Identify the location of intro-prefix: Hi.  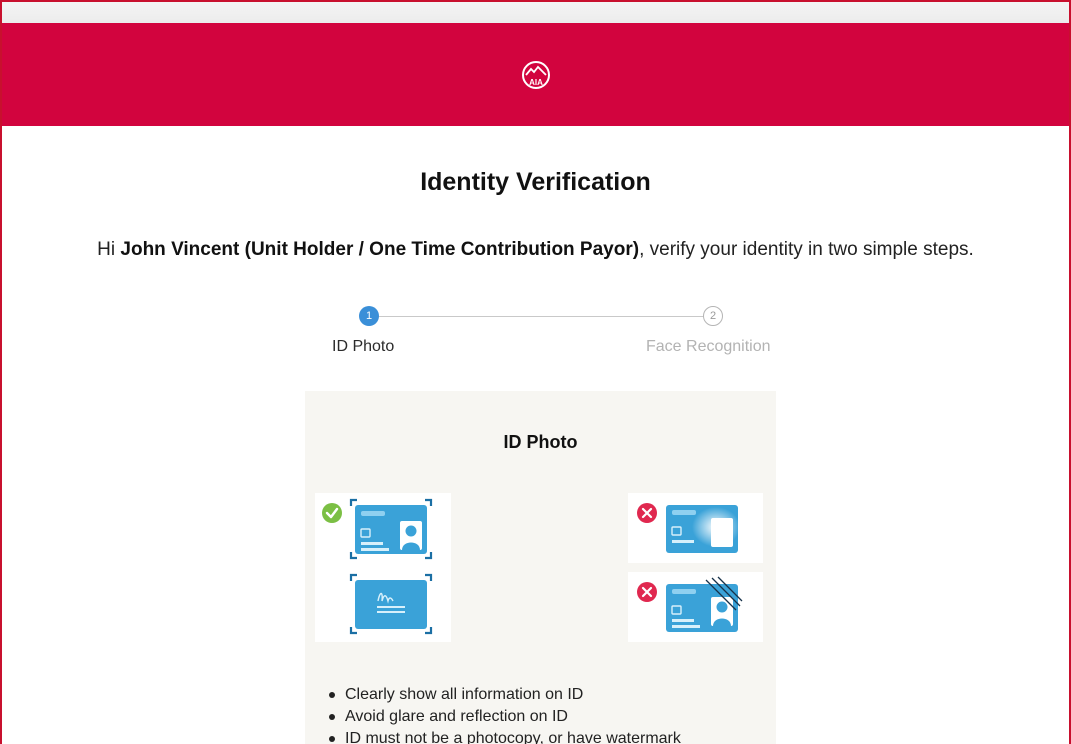
(109, 249).